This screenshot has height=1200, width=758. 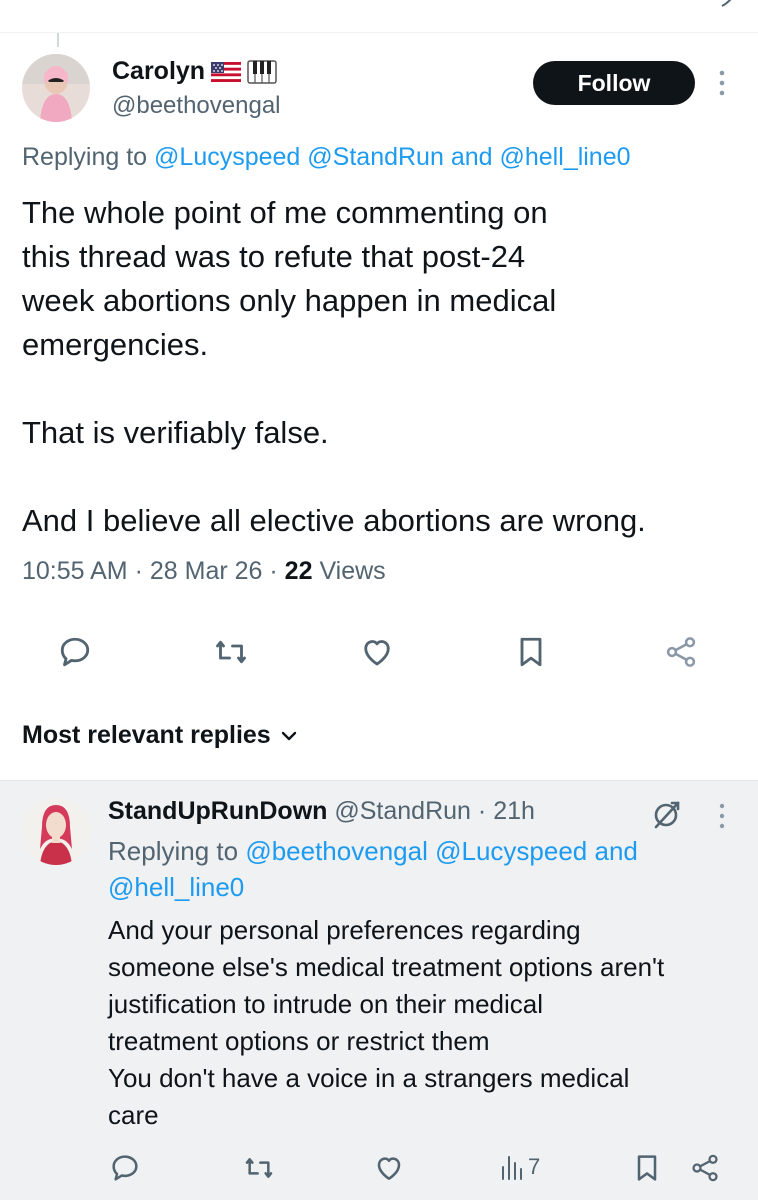 What do you see at coordinates (75, 571) in the screenshot?
I see `tweet-time: 10:55 AM` at bounding box center [75, 571].